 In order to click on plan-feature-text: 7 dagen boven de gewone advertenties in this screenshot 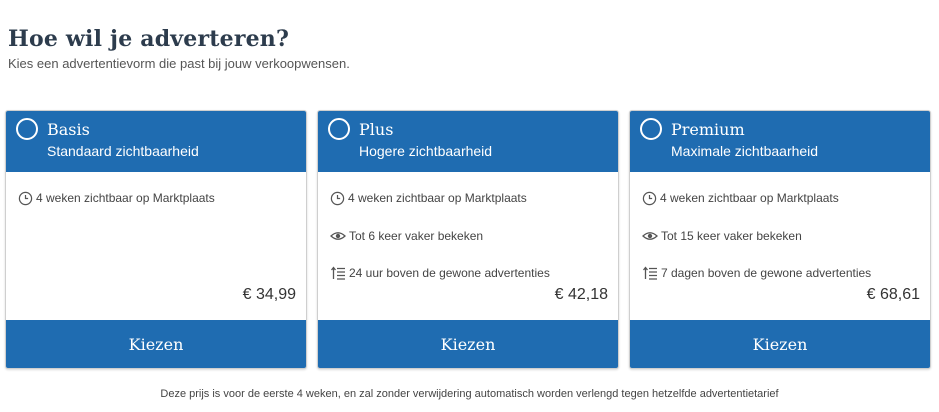, I will do `click(766, 273)`.